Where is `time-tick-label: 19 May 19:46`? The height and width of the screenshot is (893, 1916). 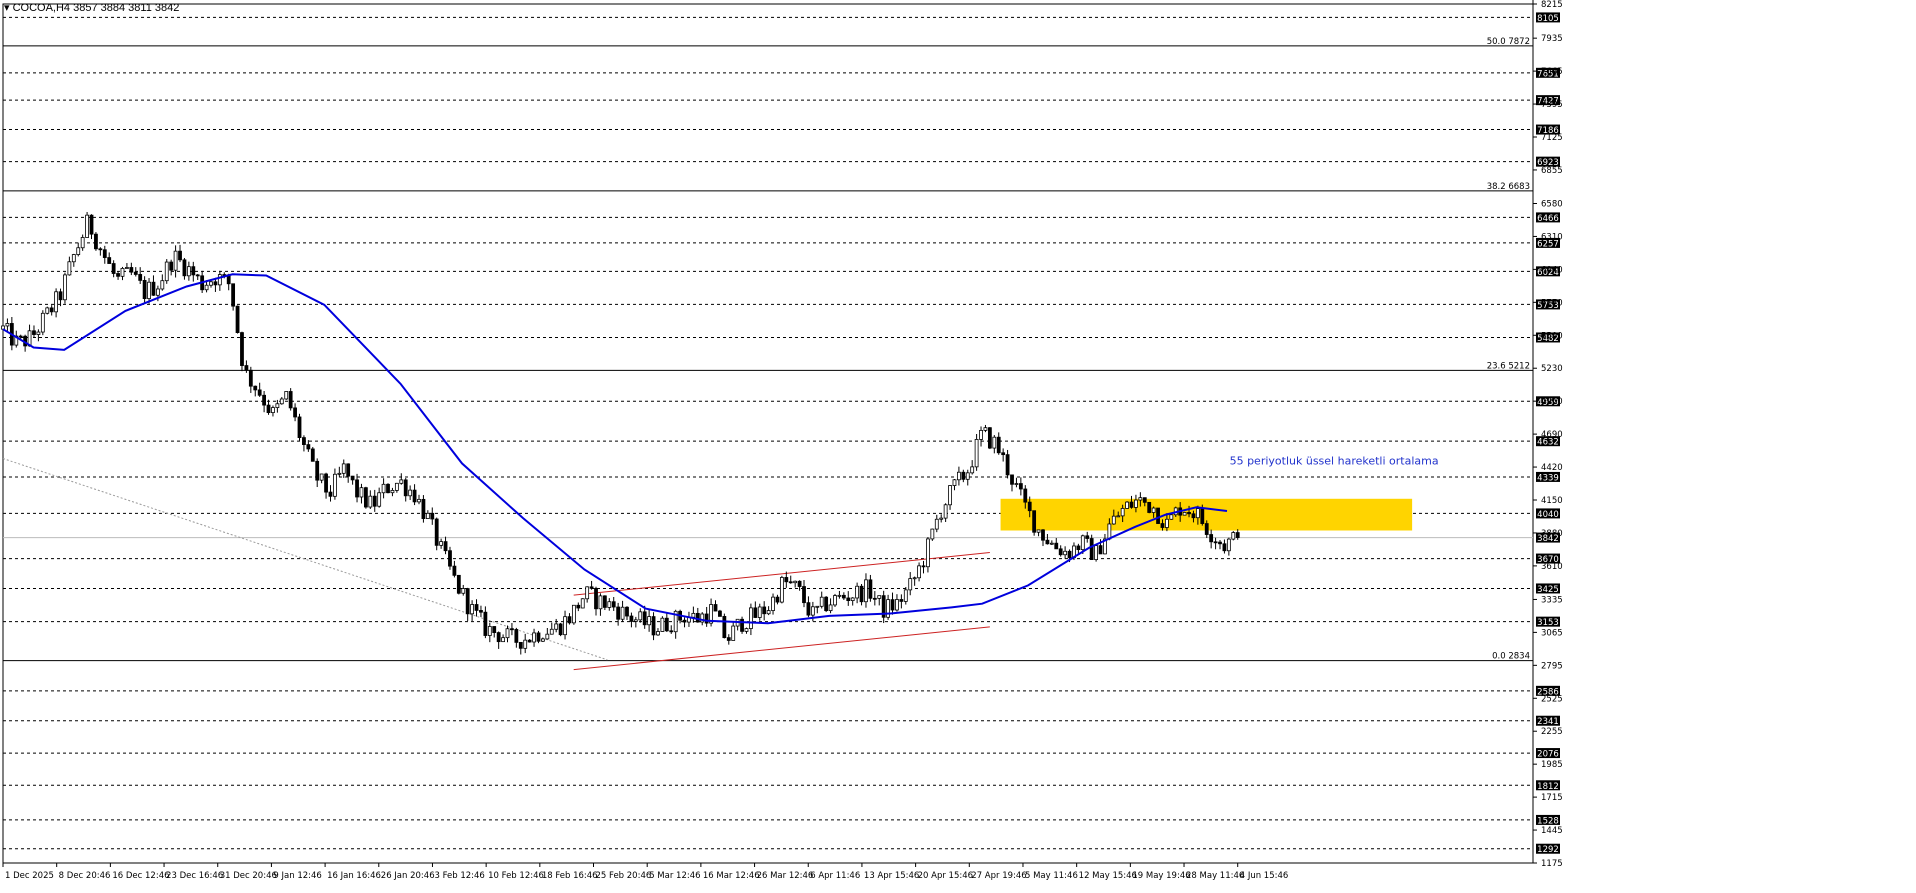 time-tick-label: 19 May 19:46 is located at coordinates (1161, 876).